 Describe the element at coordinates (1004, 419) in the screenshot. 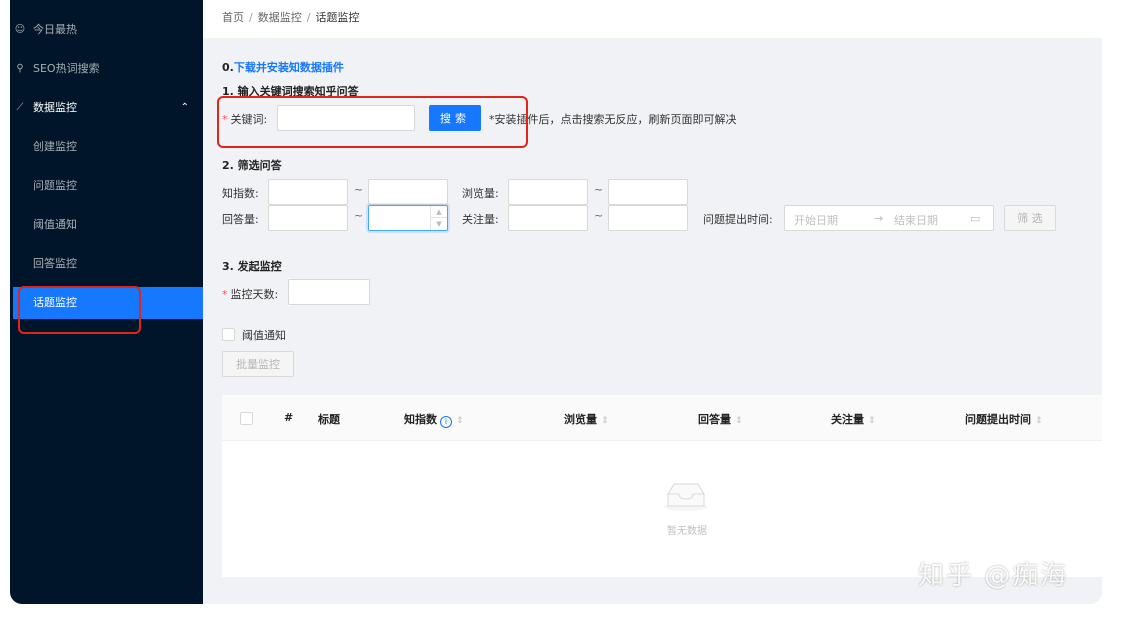

I see `column-header-question-time: 问题提出时间 ⇕` at that location.